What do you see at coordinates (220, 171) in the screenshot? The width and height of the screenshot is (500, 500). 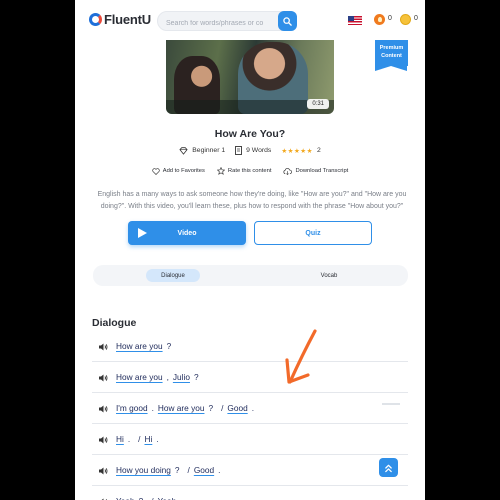 I see `star-outline-icon` at bounding box center [220, 171].